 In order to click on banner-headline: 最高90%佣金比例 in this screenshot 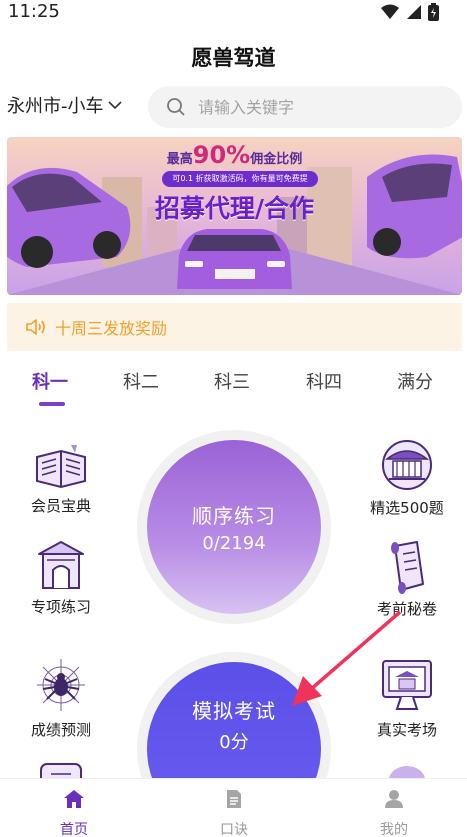, I will do `click(234, 155)`.